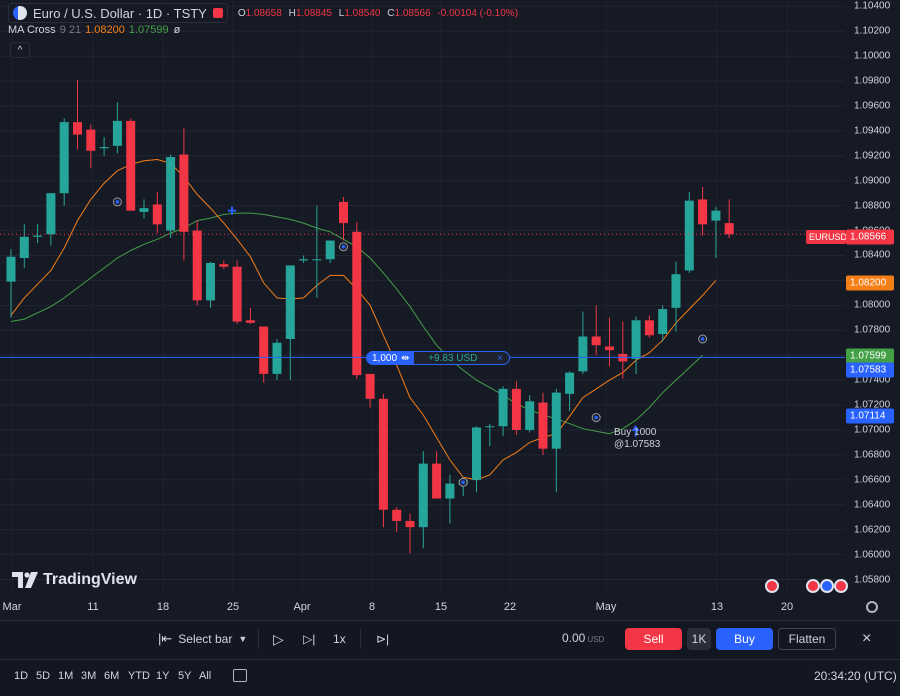 The image size is (900, 696). I want to click on price-axis-label: 1.10200, so click(872, 31).